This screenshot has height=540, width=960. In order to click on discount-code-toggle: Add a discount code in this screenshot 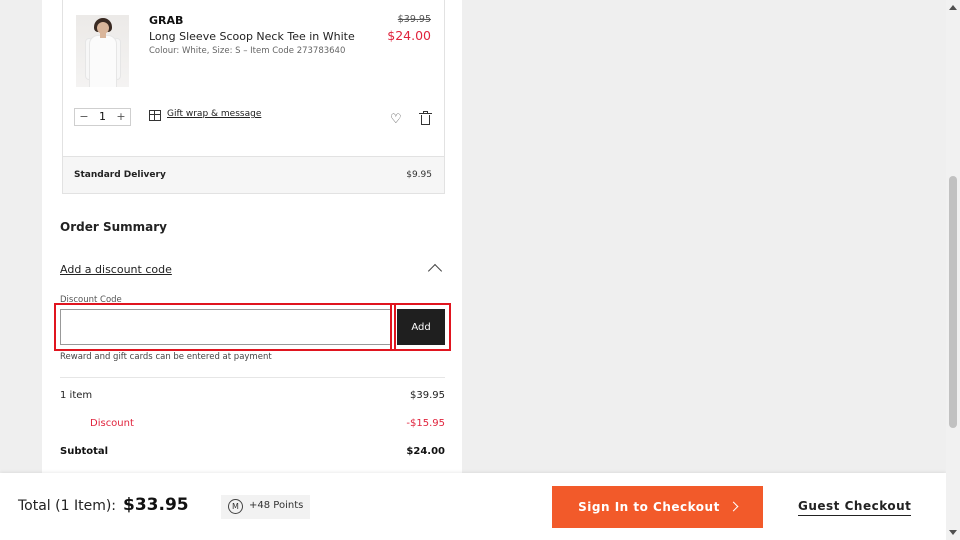, I will do `click(116, 269)`.